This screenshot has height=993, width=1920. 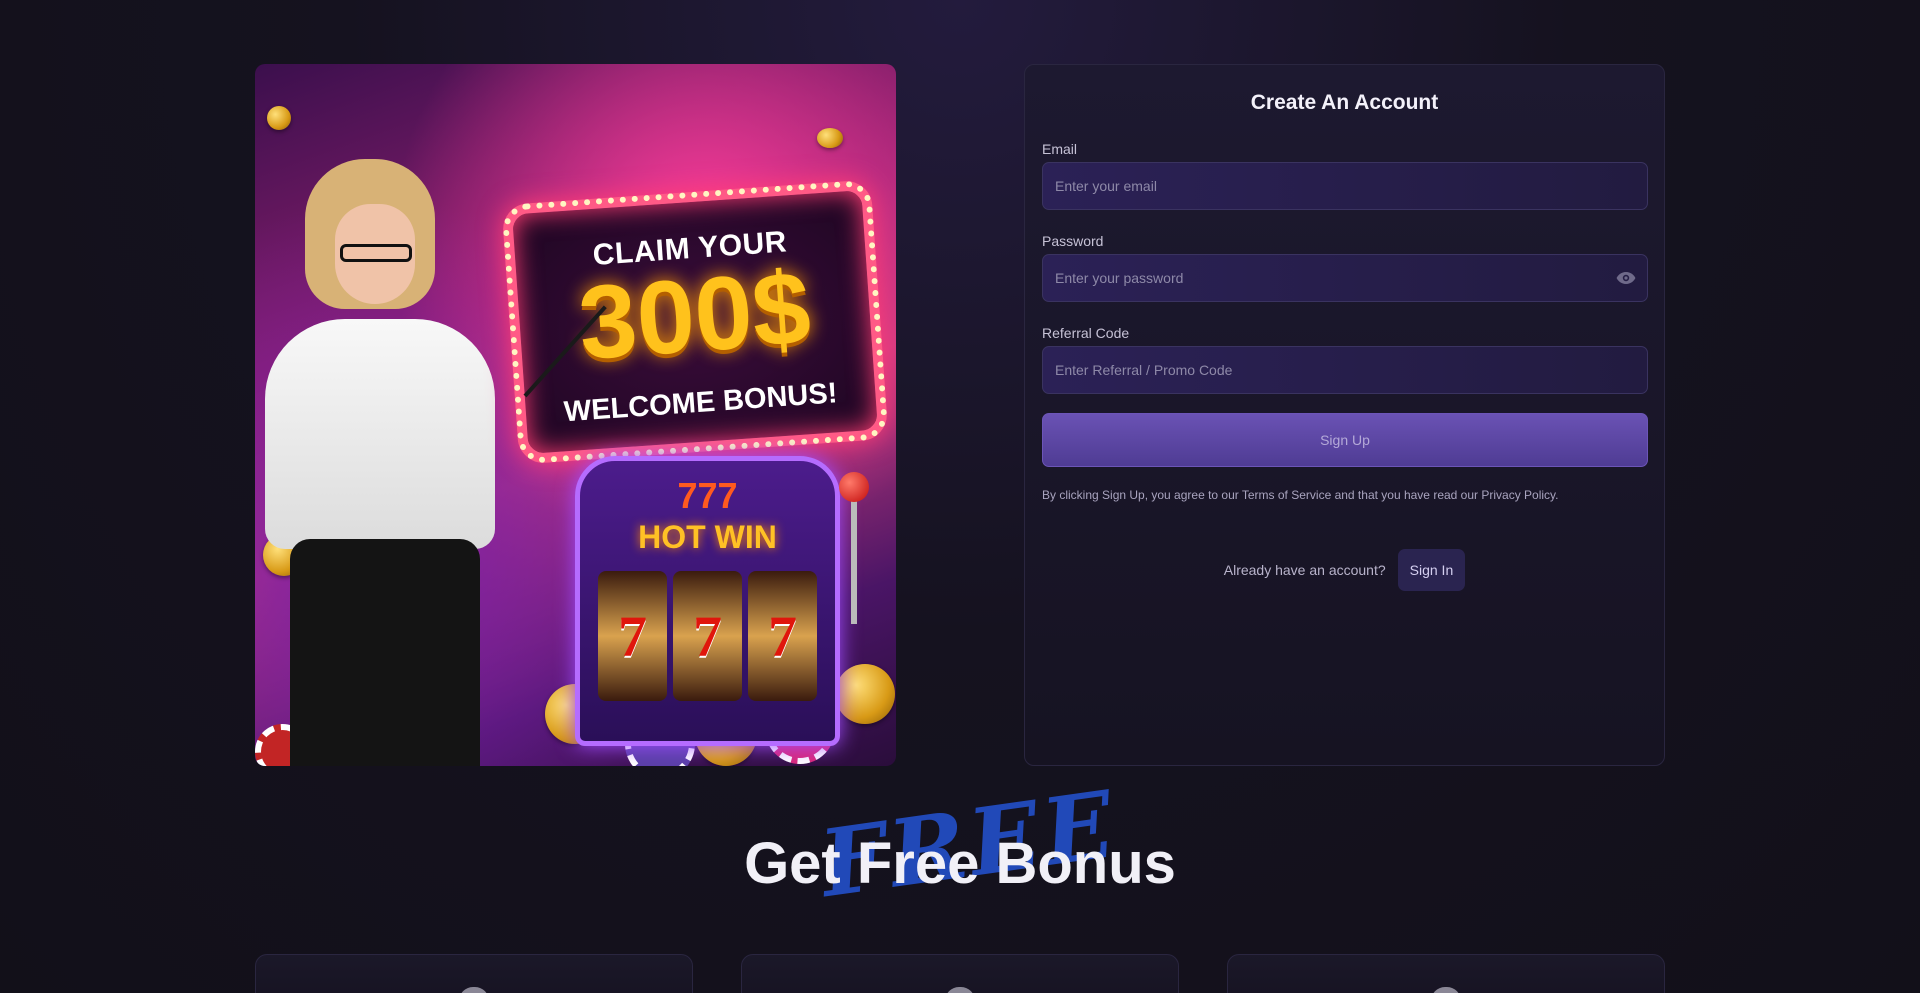 I want to click on signup-title: Create An Account, so click(x=1344, y=102).